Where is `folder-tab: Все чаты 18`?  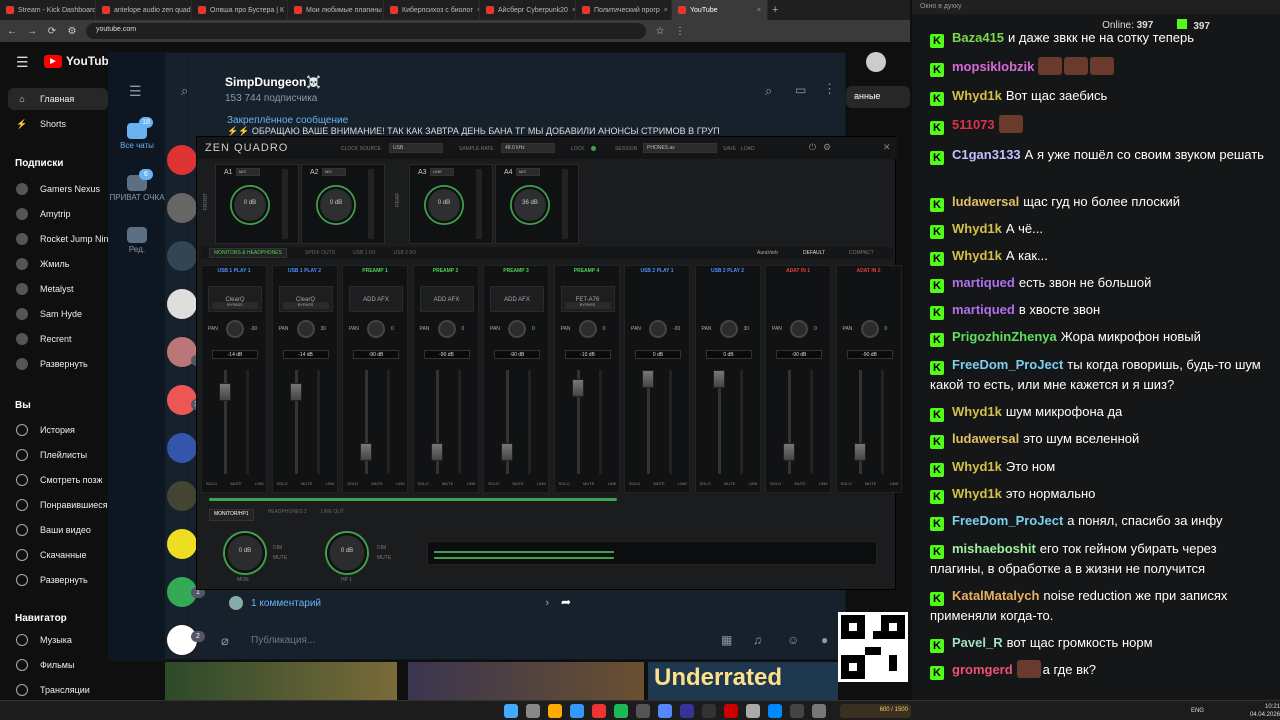
folder-tab: Все чаты 18 is located at coordinates (137, 133).